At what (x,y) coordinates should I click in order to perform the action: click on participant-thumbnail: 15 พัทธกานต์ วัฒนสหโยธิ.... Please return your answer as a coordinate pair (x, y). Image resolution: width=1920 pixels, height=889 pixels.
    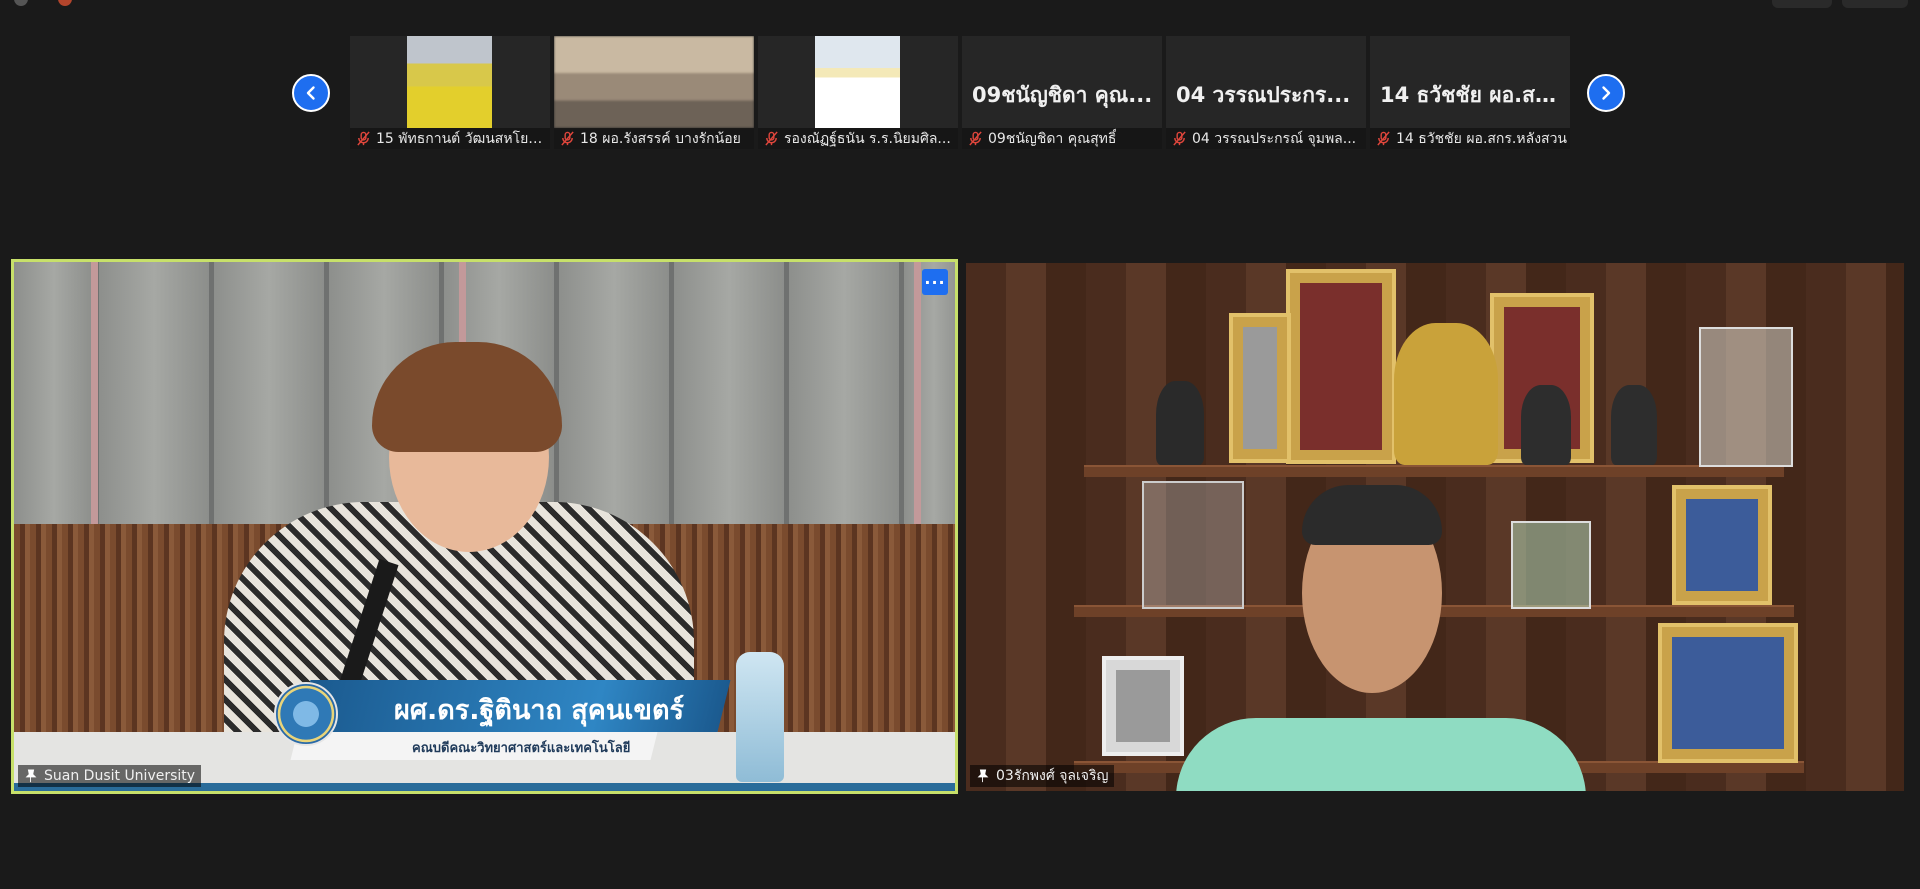
    Looking at the image, I should click on (450, 92).